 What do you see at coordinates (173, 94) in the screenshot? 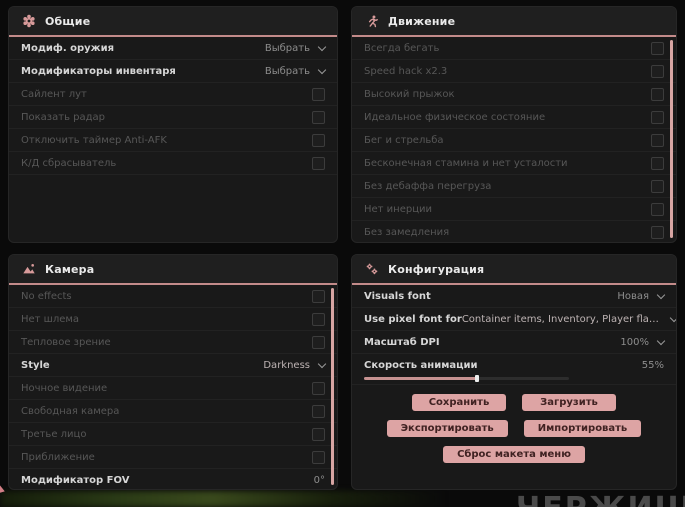
I see `setting-row: Сайлент лут` at bounding box center [173, 94].